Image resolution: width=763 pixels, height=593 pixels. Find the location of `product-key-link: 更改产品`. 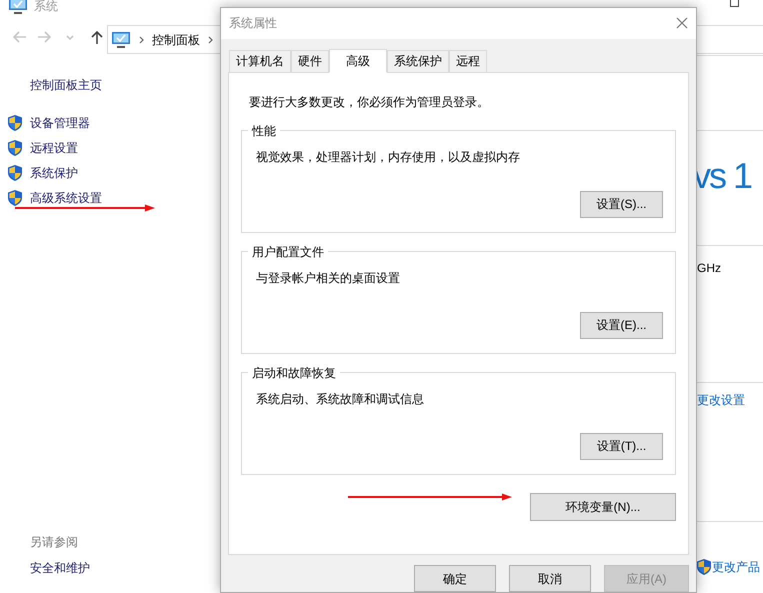

product-key-link: 更改产品 is located at coordinates (736, 567).